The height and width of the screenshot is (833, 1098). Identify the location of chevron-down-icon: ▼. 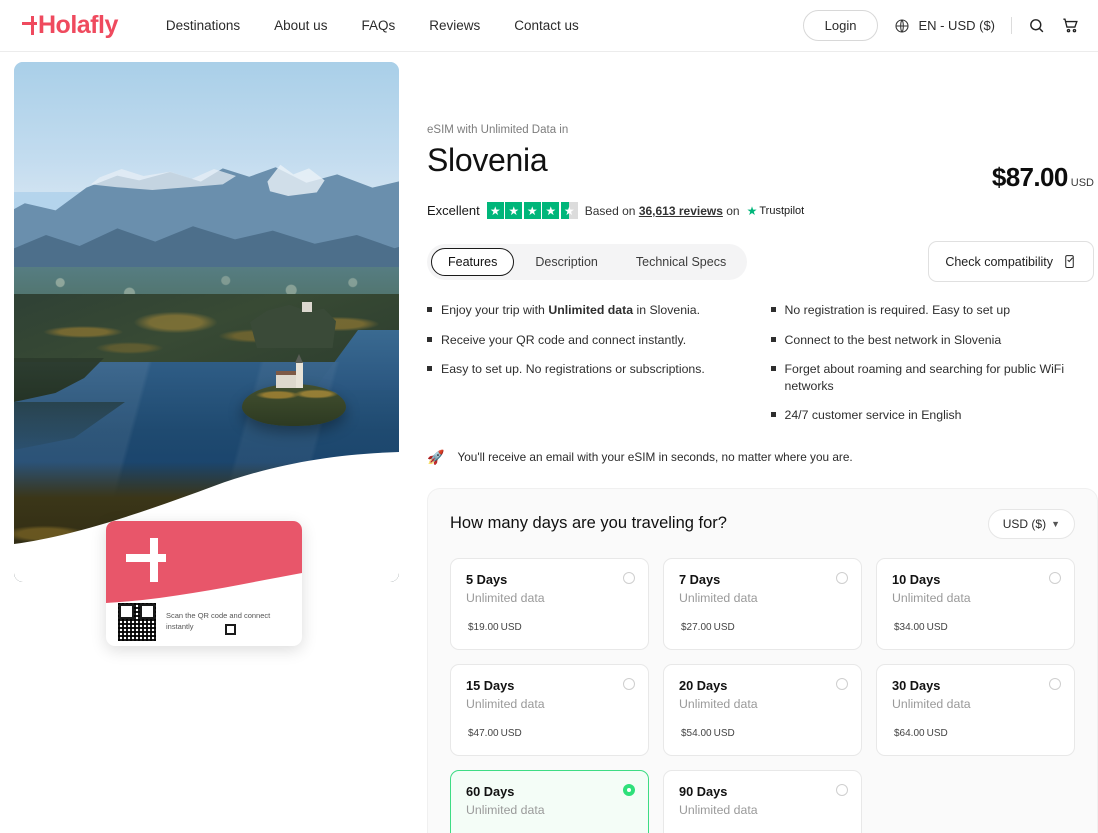
(1055, 523).